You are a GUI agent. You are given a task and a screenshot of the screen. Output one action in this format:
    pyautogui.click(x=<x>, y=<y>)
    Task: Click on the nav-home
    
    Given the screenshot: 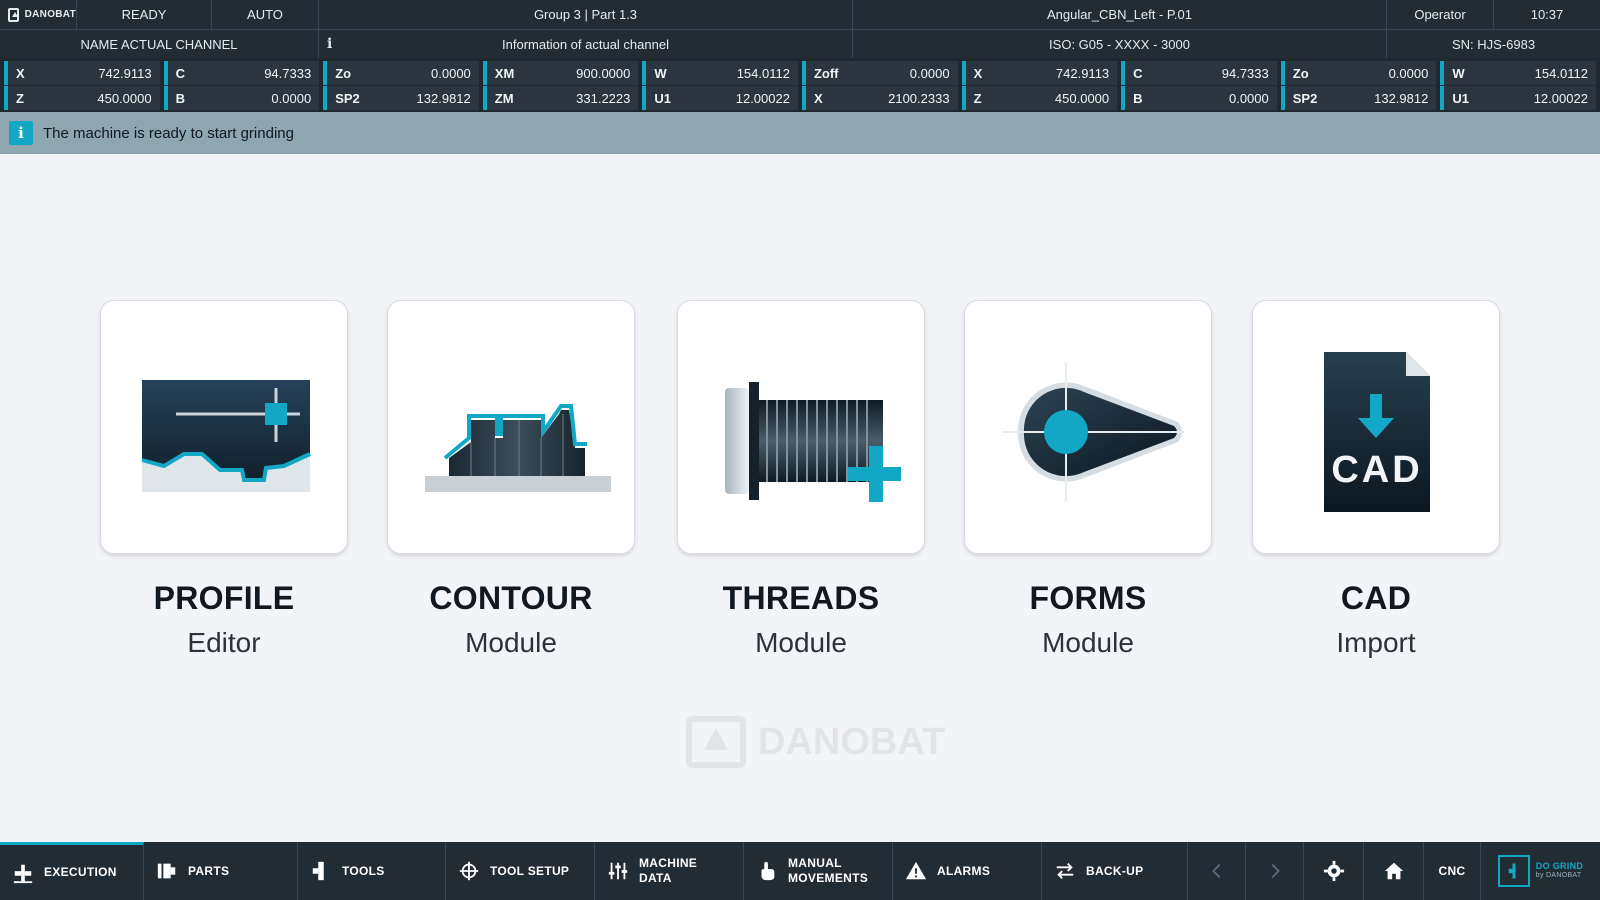 What is the action you would take?
    pyautogui.click(x=1394, y=871)
    